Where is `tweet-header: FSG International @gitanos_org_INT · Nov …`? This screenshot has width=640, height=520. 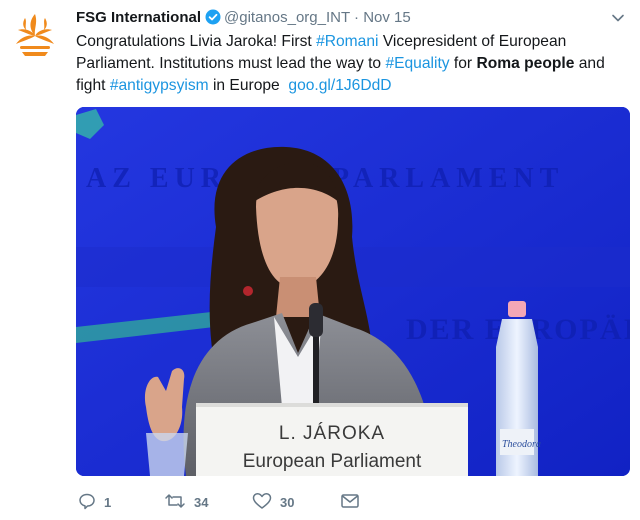 tweet-header: FSG International @gitanos_org_INT · Nov … is located at coordinates (243, 19).